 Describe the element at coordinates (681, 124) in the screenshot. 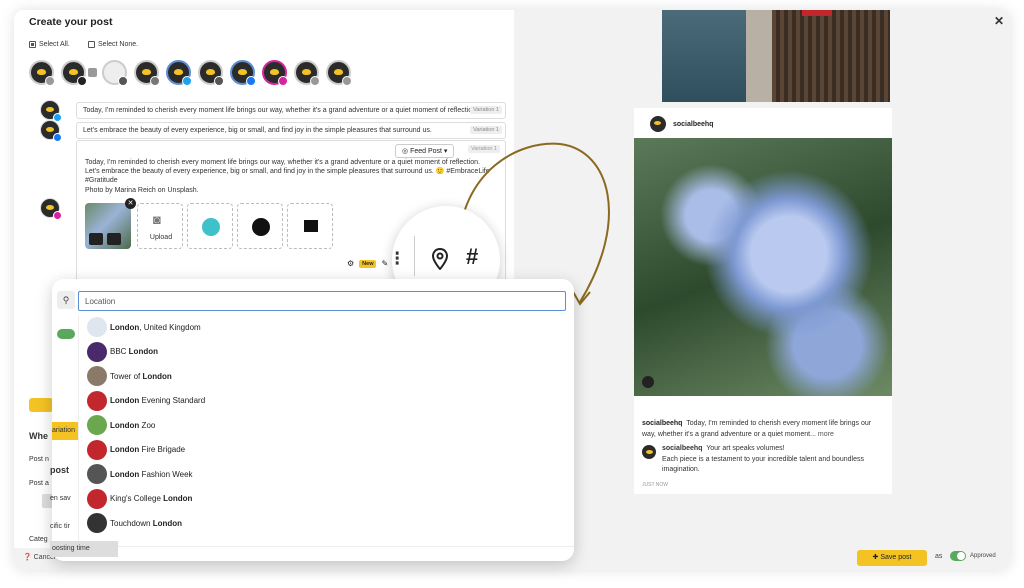

I see `post-header: socialbeehq` at that location.